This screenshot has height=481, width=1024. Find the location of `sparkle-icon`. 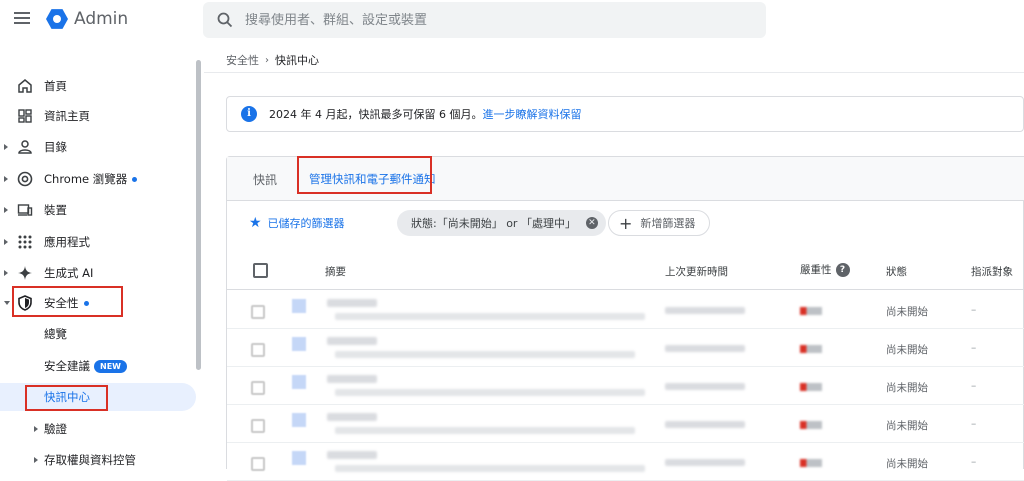

sparkle-icon is located at coordinates (25, 273).